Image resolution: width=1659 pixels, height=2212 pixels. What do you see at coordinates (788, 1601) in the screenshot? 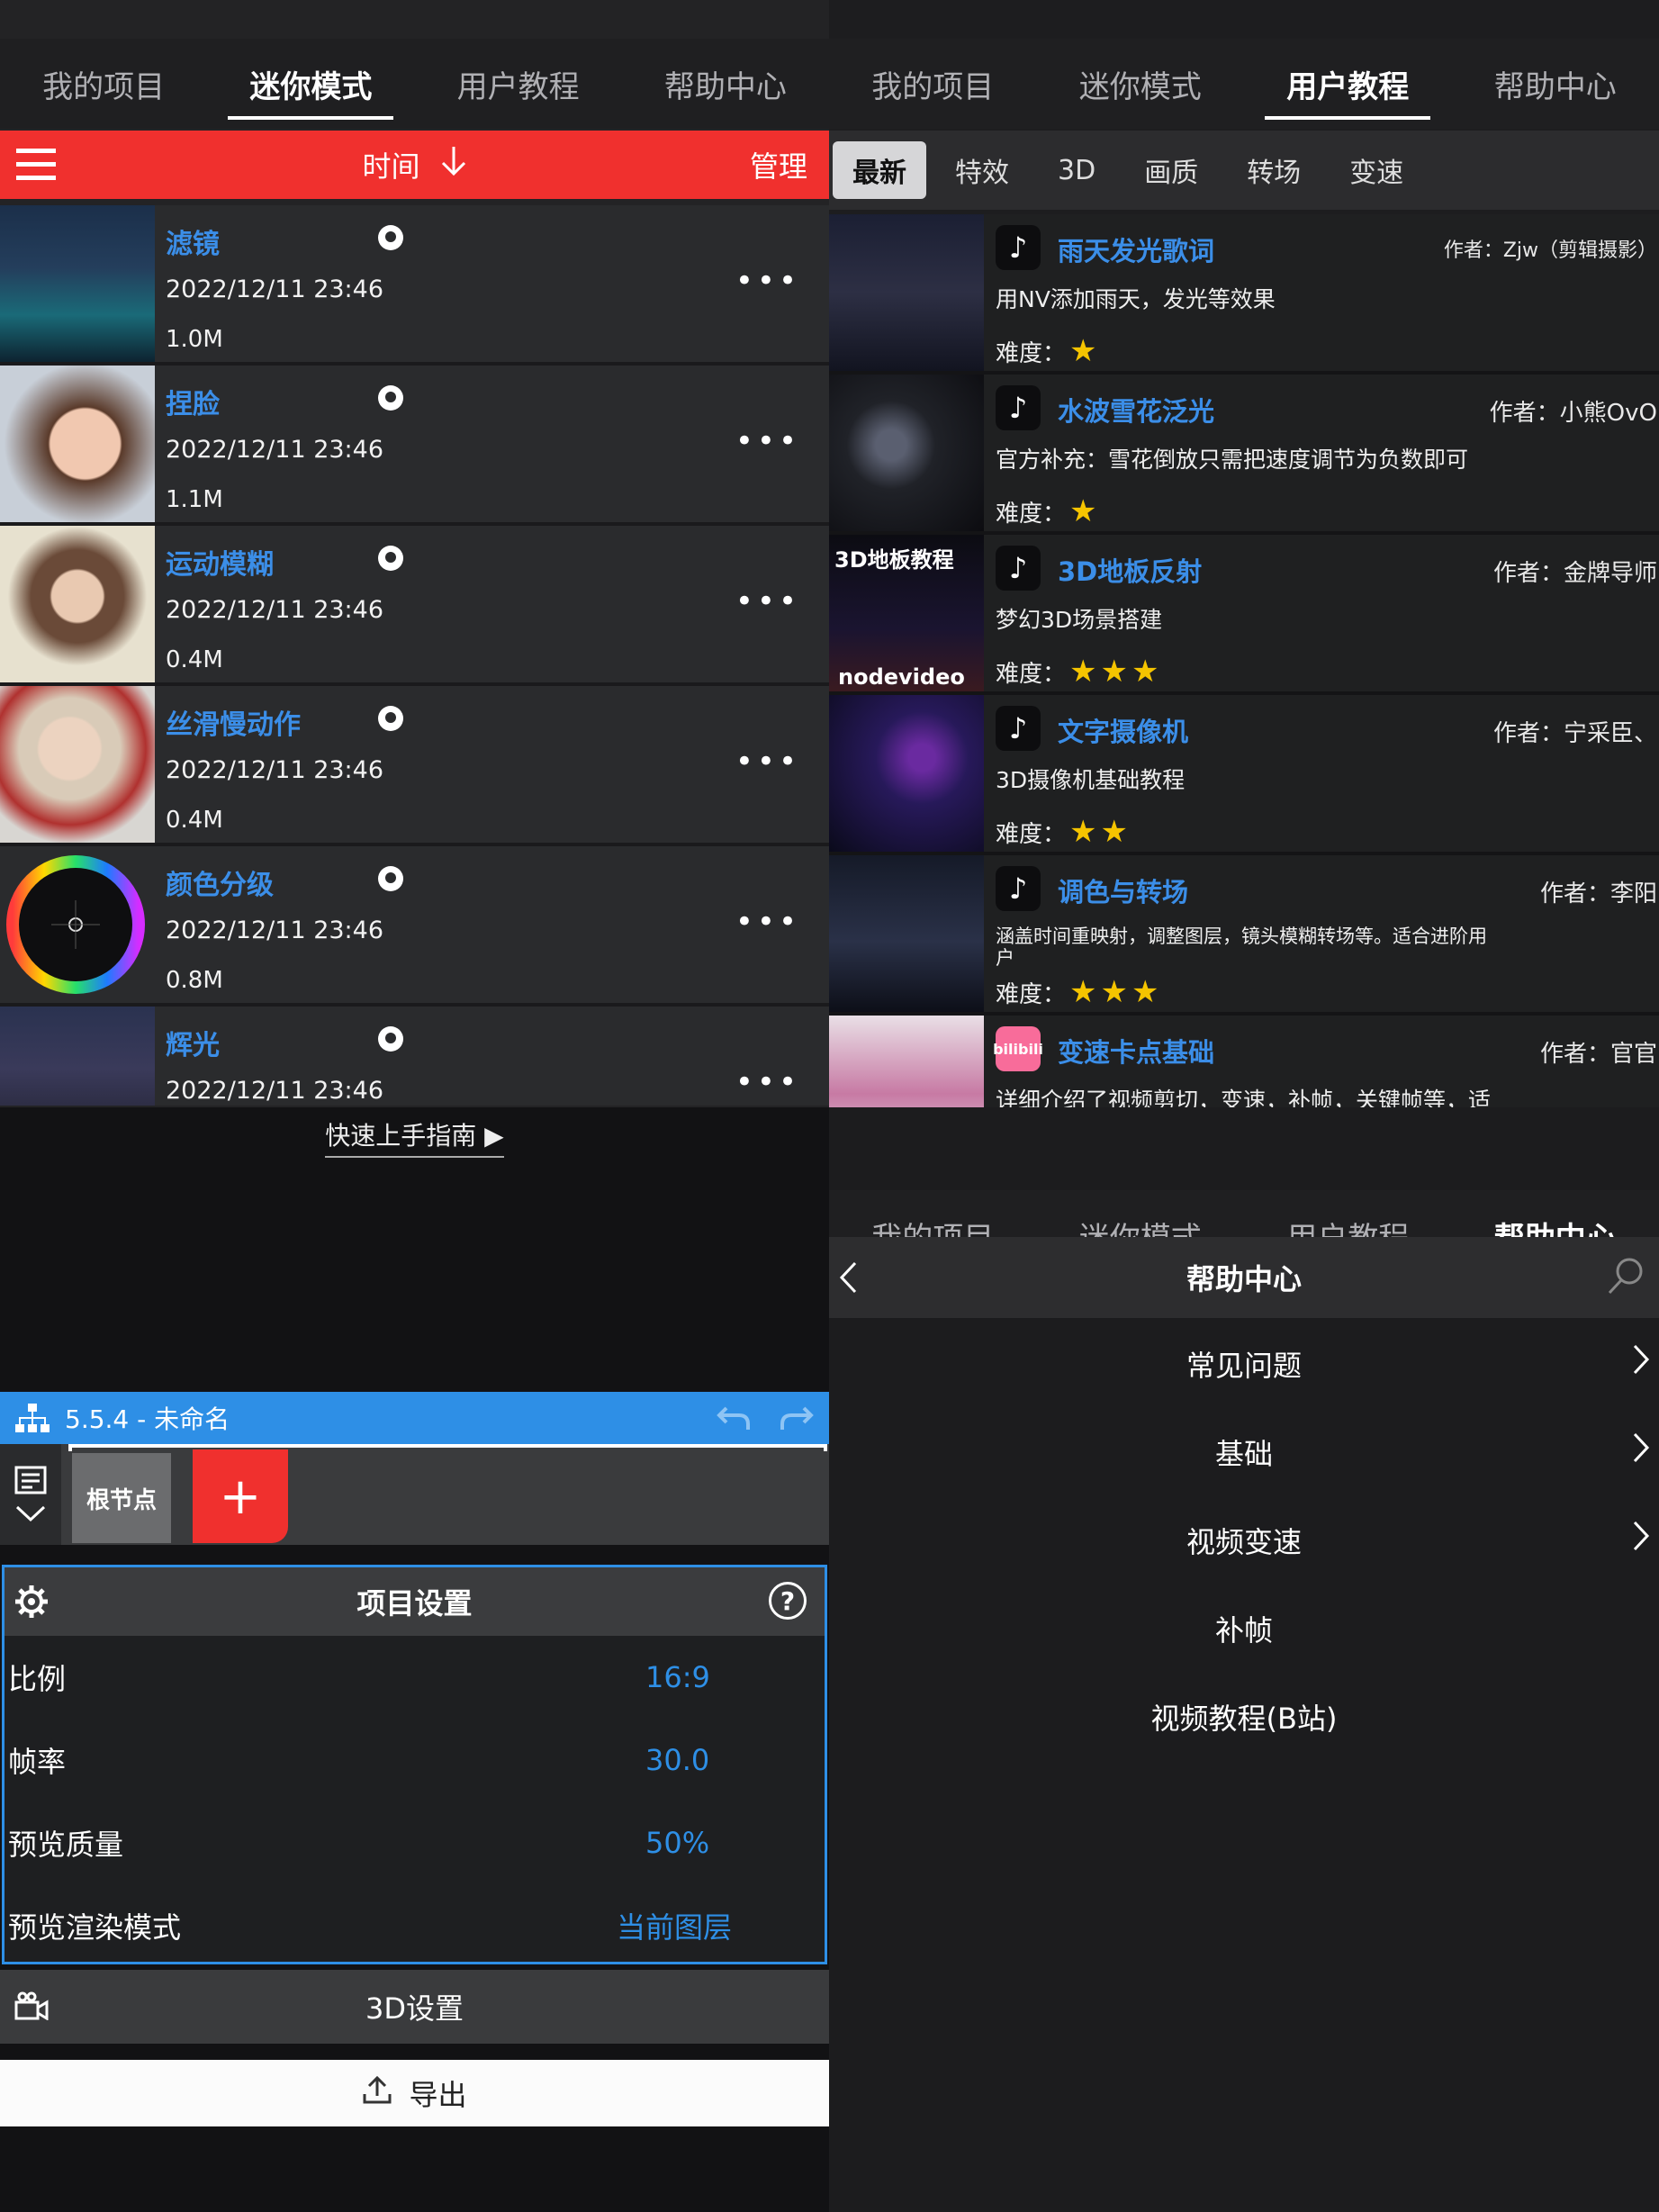
I see `help-icon: ?` at bounding box center [788, 1601].